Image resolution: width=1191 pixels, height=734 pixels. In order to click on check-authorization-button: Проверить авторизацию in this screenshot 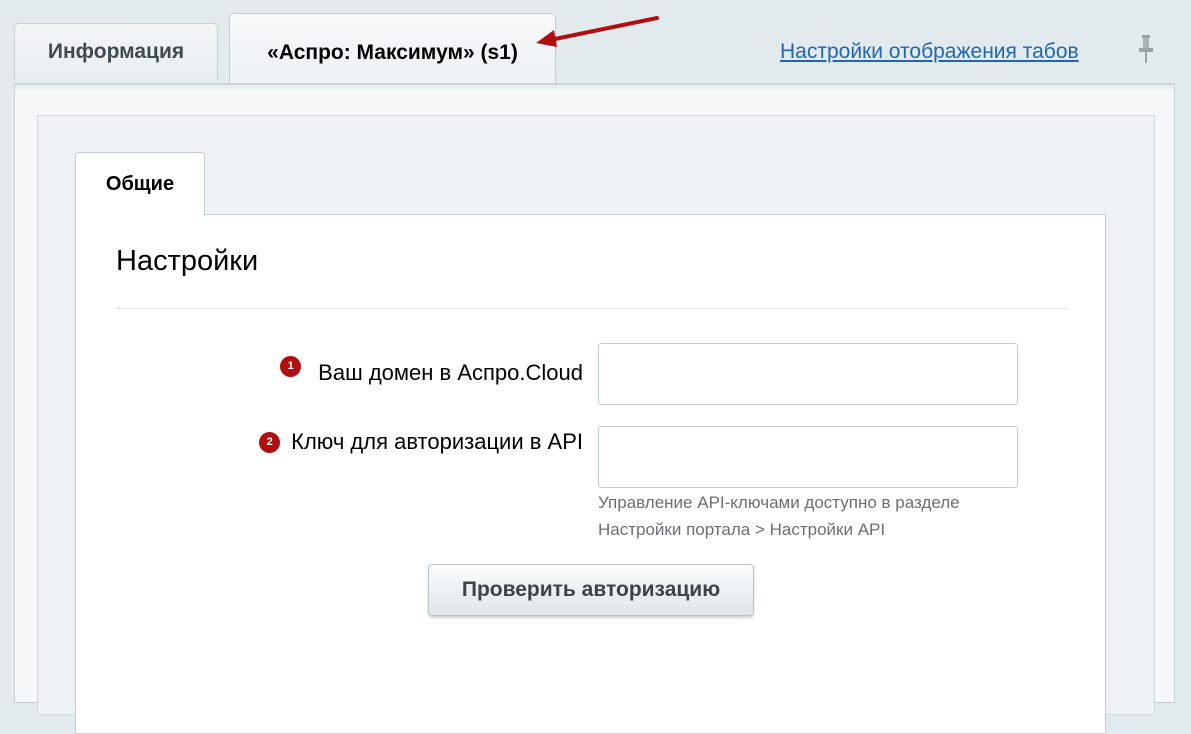, I will do `click(591, 590)`.